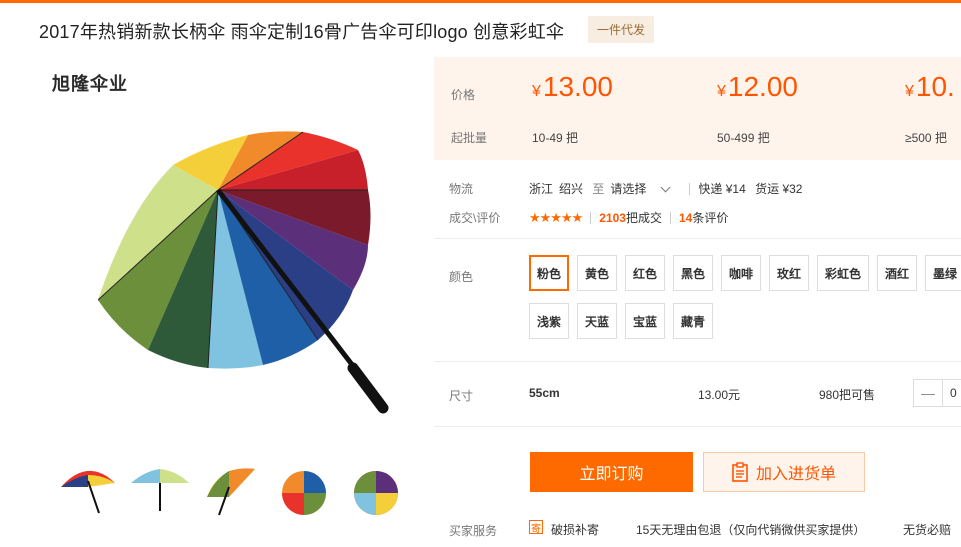 The width and height of the screenshot is (961, 547). I want to click on color-option: 黄色, so click(597, 273).